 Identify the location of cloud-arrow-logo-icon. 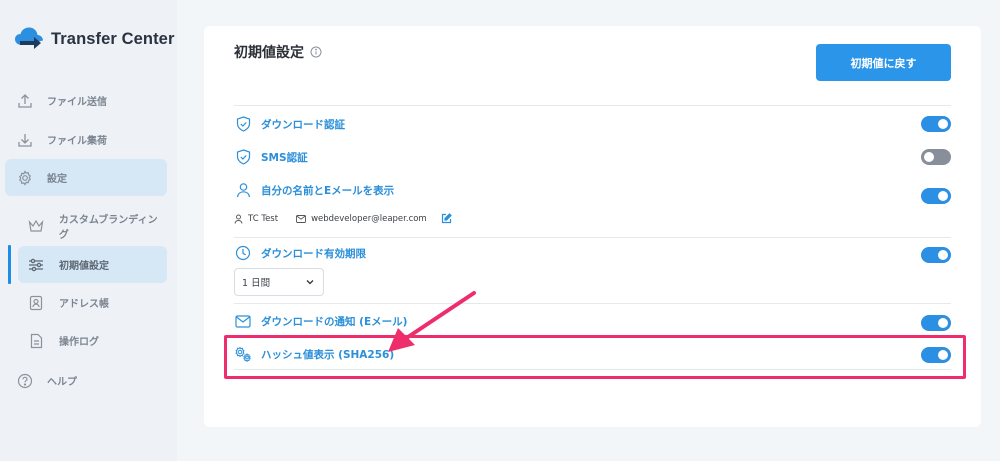
(29, 38).